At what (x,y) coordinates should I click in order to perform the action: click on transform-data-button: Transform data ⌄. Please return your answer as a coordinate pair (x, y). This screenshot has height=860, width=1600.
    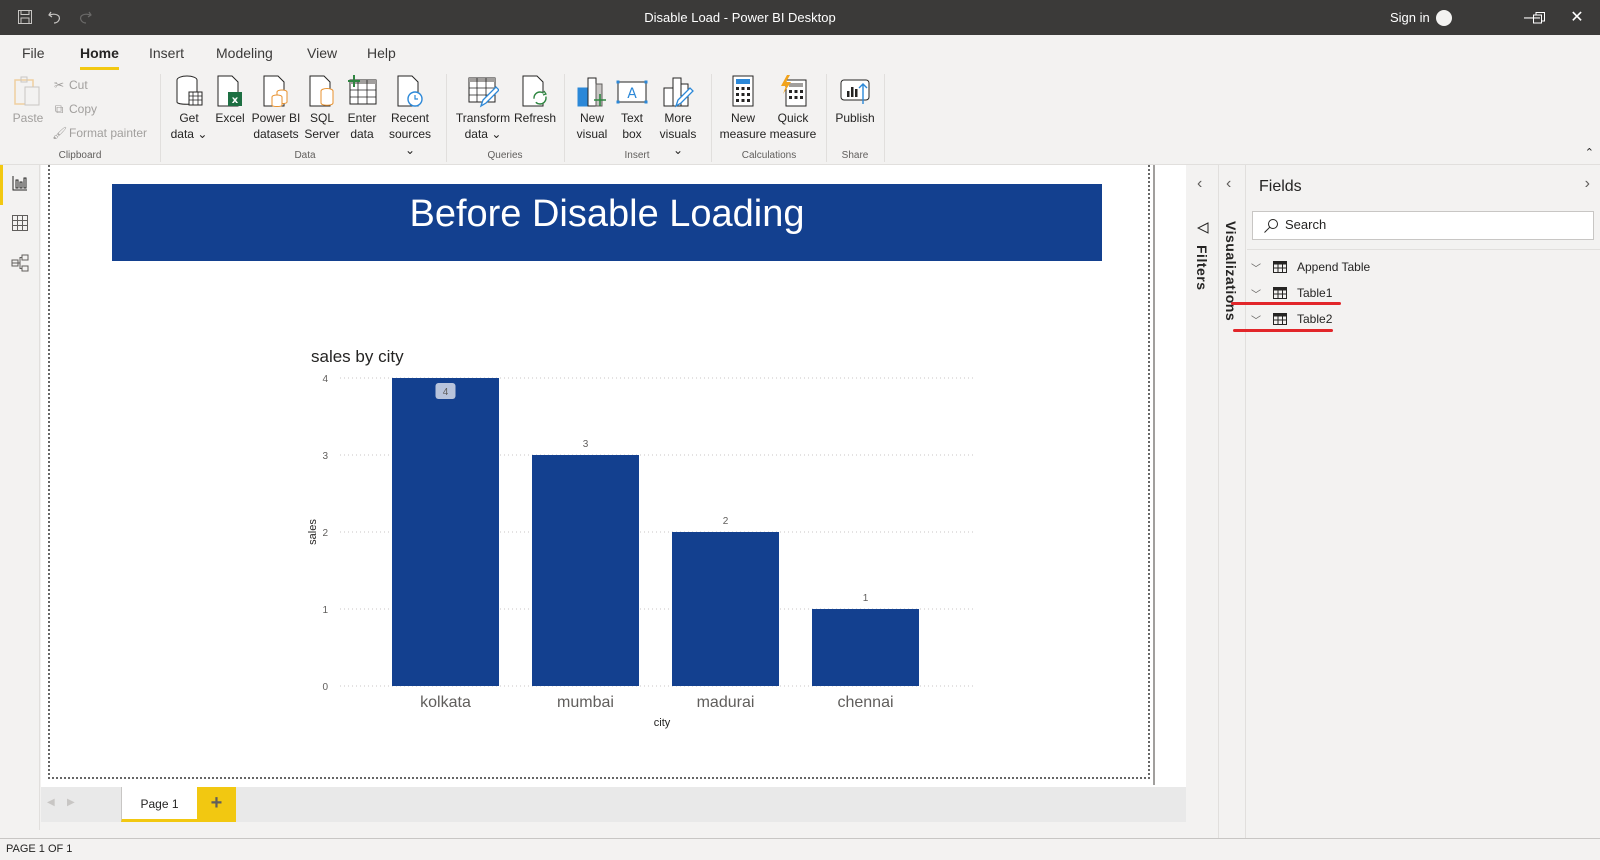
    Looking at the image, I should click on (483, 108).